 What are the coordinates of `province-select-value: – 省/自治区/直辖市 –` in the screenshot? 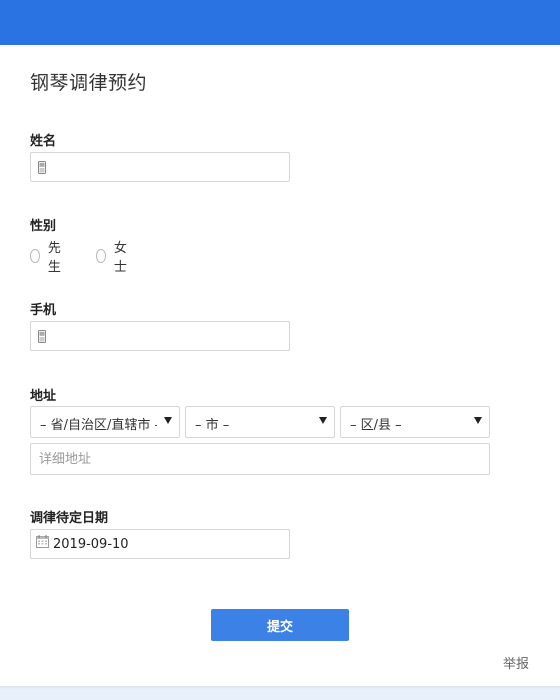 It's located at (98, 425).